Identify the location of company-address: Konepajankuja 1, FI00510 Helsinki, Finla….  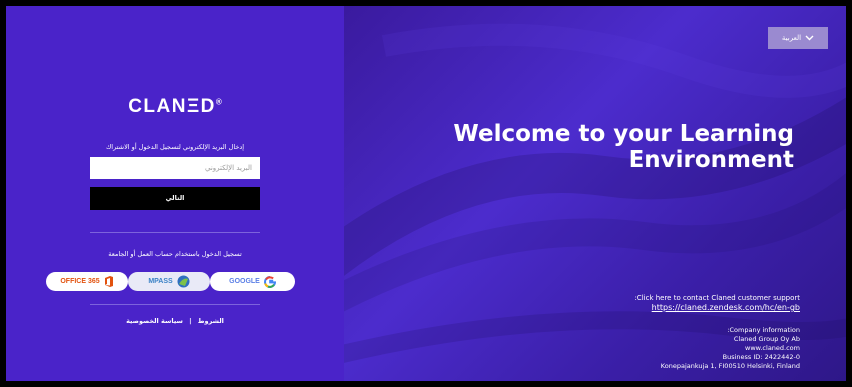
(730, 366).